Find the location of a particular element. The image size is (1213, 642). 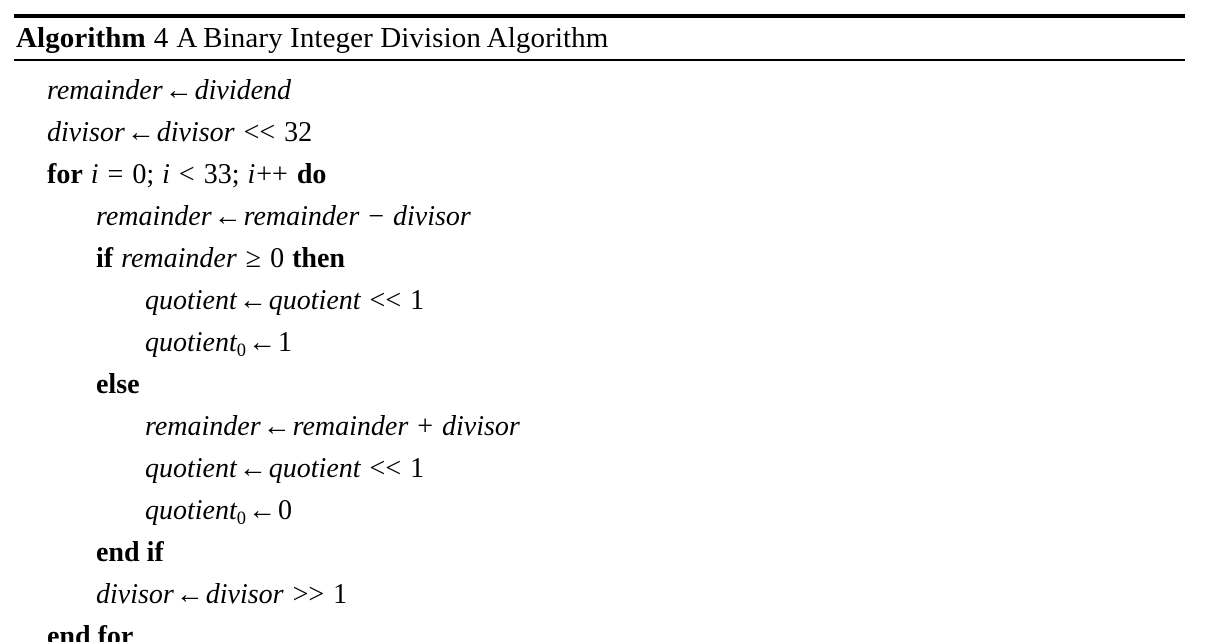

algorithm-line-10: quotient←quotient << 1 is located at coordinates (599, 469).